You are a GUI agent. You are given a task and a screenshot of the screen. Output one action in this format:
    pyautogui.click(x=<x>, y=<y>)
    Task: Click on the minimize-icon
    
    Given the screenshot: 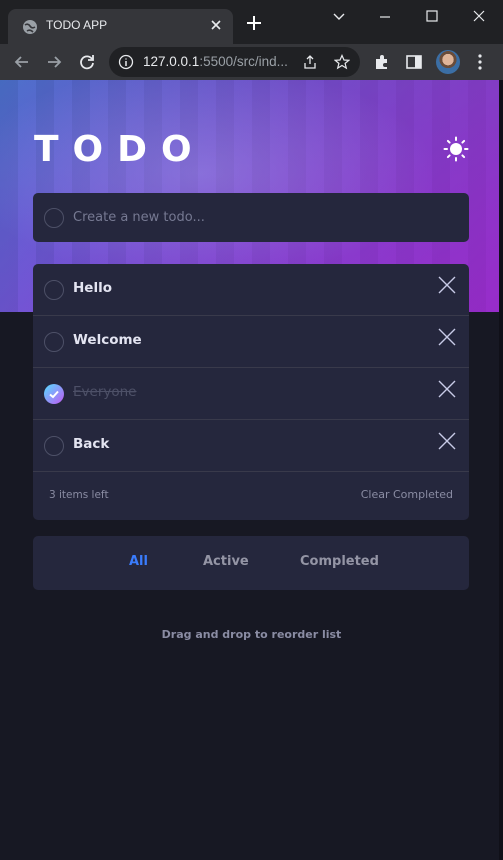 What is the action you would take?
    pyautogui.click(x=385, y=17)
    